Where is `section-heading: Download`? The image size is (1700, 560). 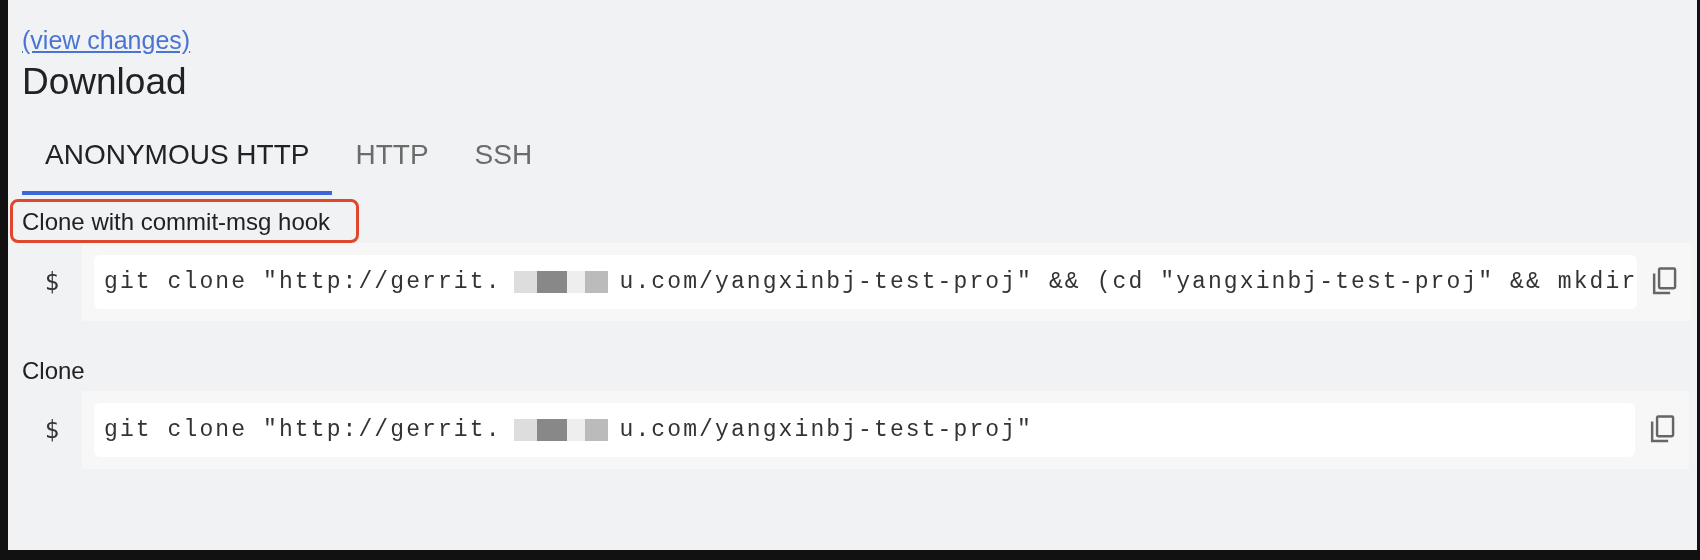
section-heading: Download is located at coordinates (104, 82).